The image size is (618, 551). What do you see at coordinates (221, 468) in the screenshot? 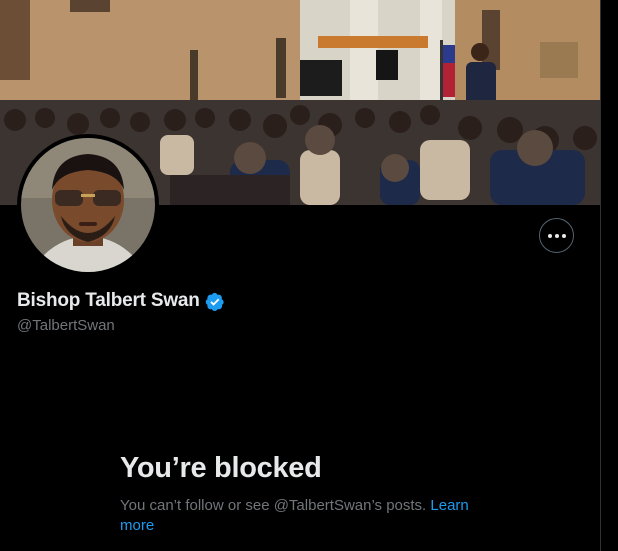
I see `blocked-heading: You’re blocked` at bounding box center [221, 468].